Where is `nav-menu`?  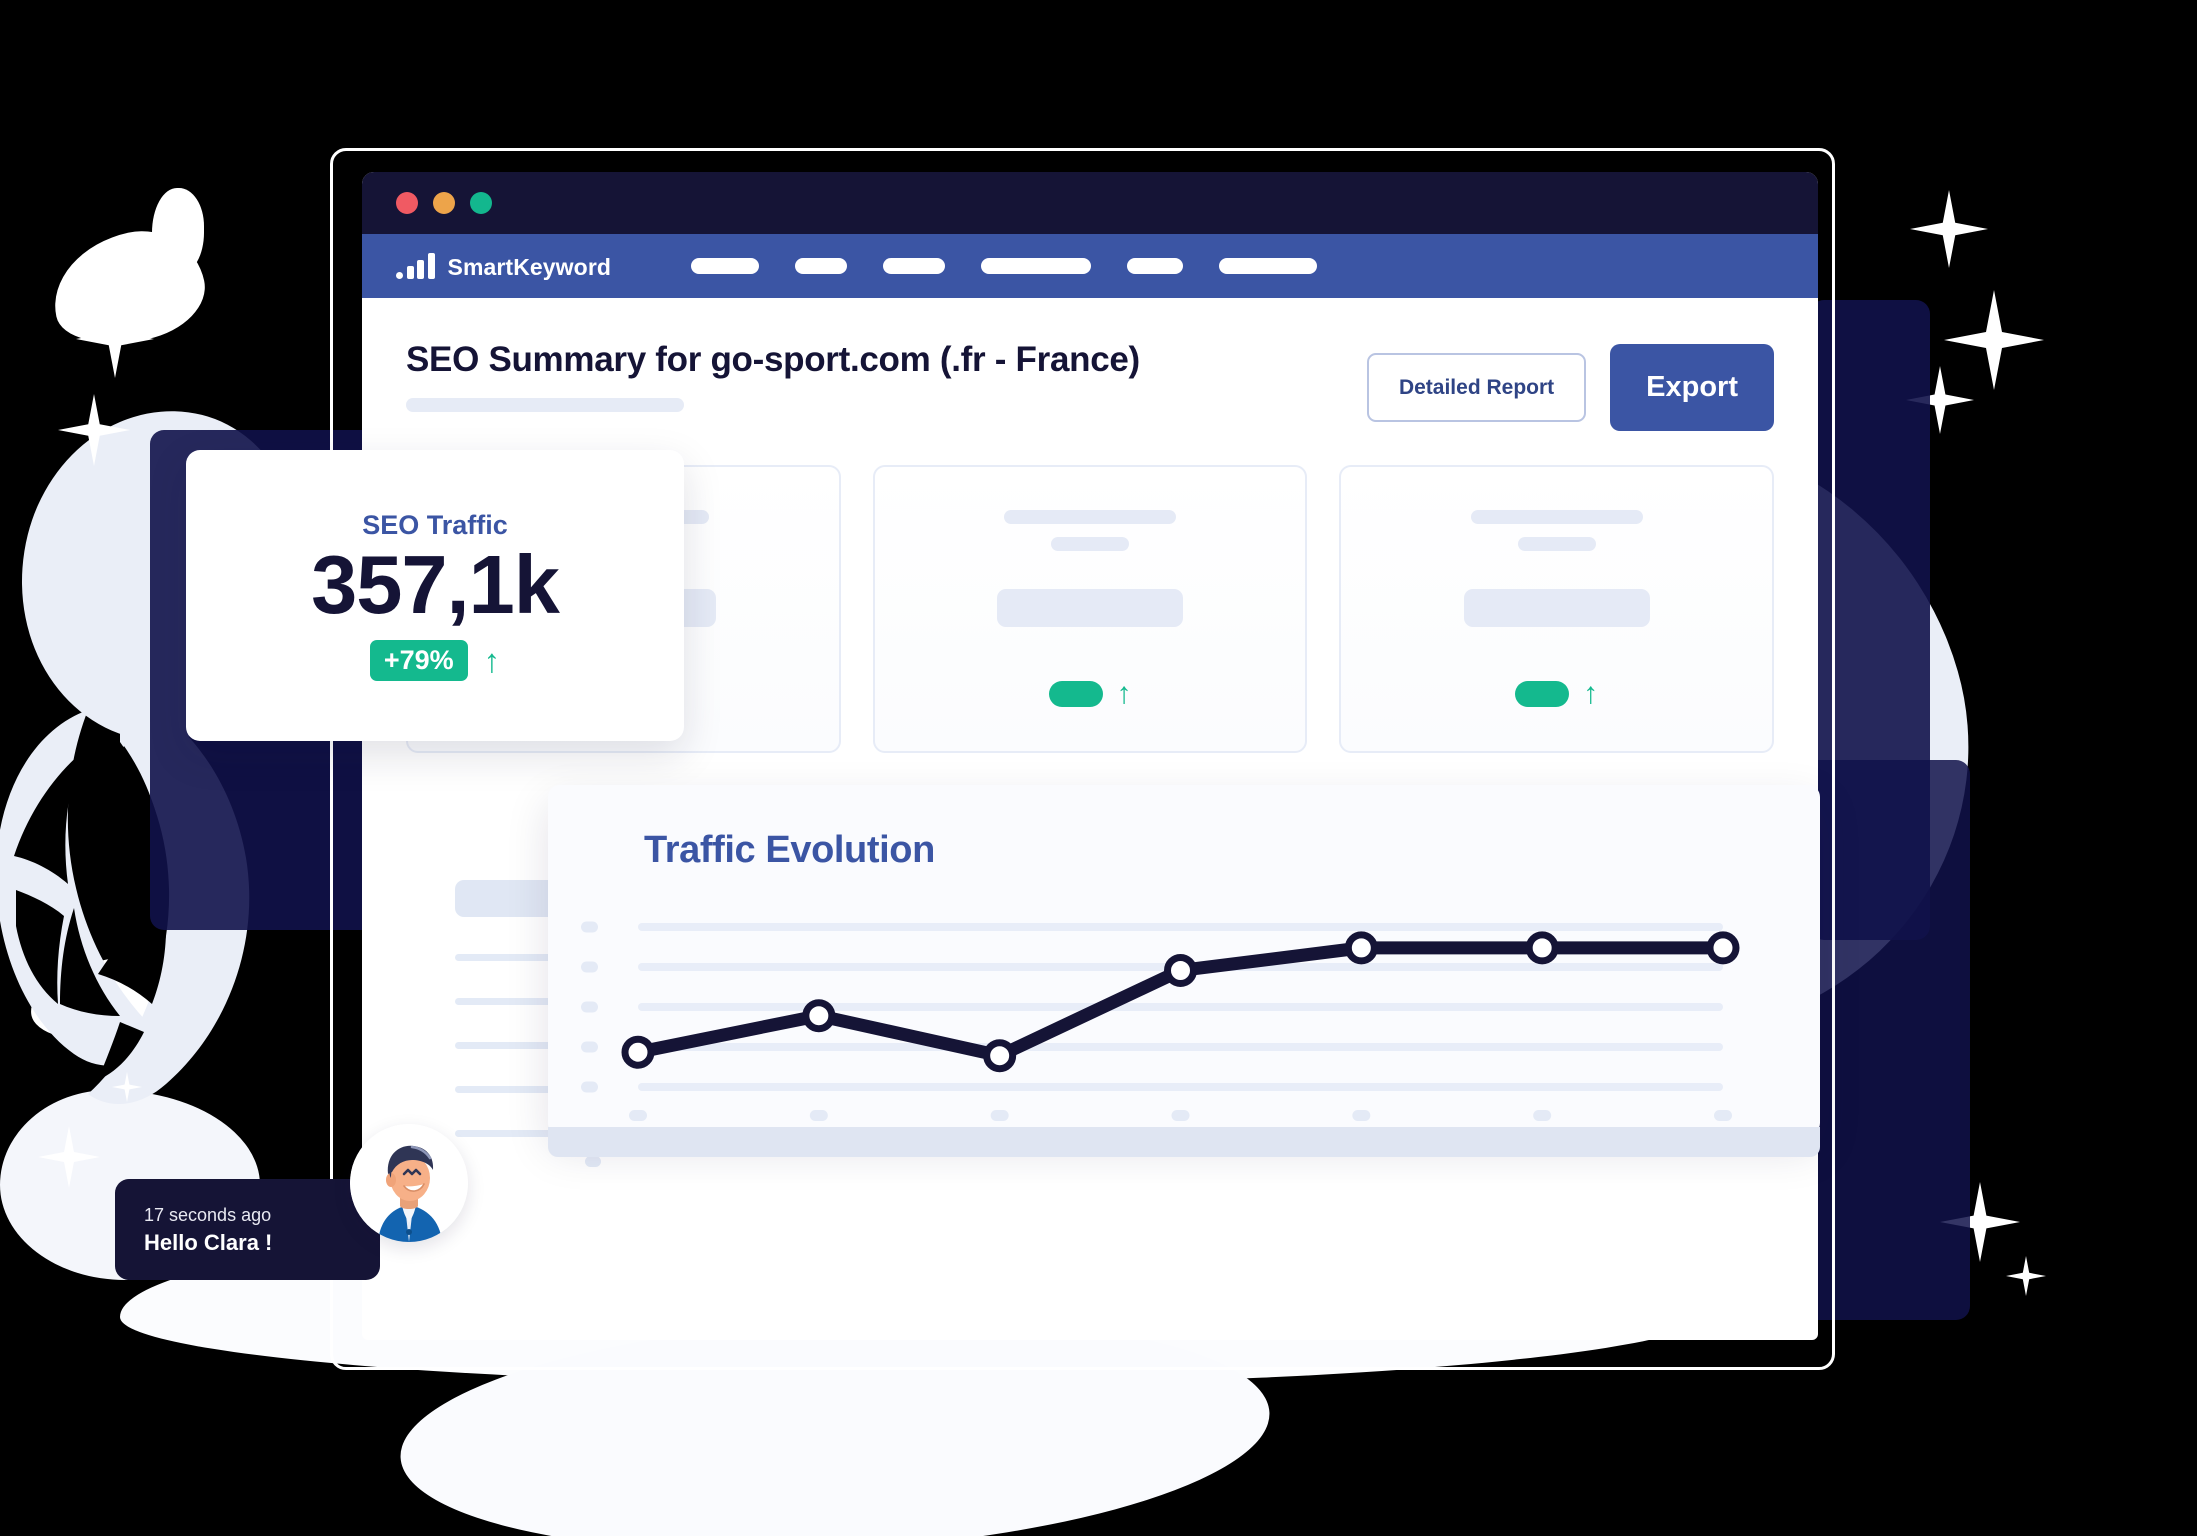
nav-menu is located at coordinates (1004, 266).